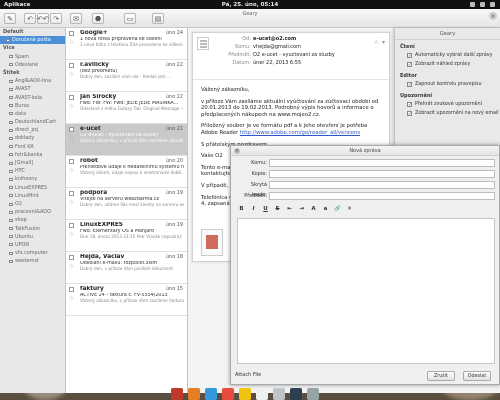  I want to click on sidebar-item: Ford KA, so click(32, 147).